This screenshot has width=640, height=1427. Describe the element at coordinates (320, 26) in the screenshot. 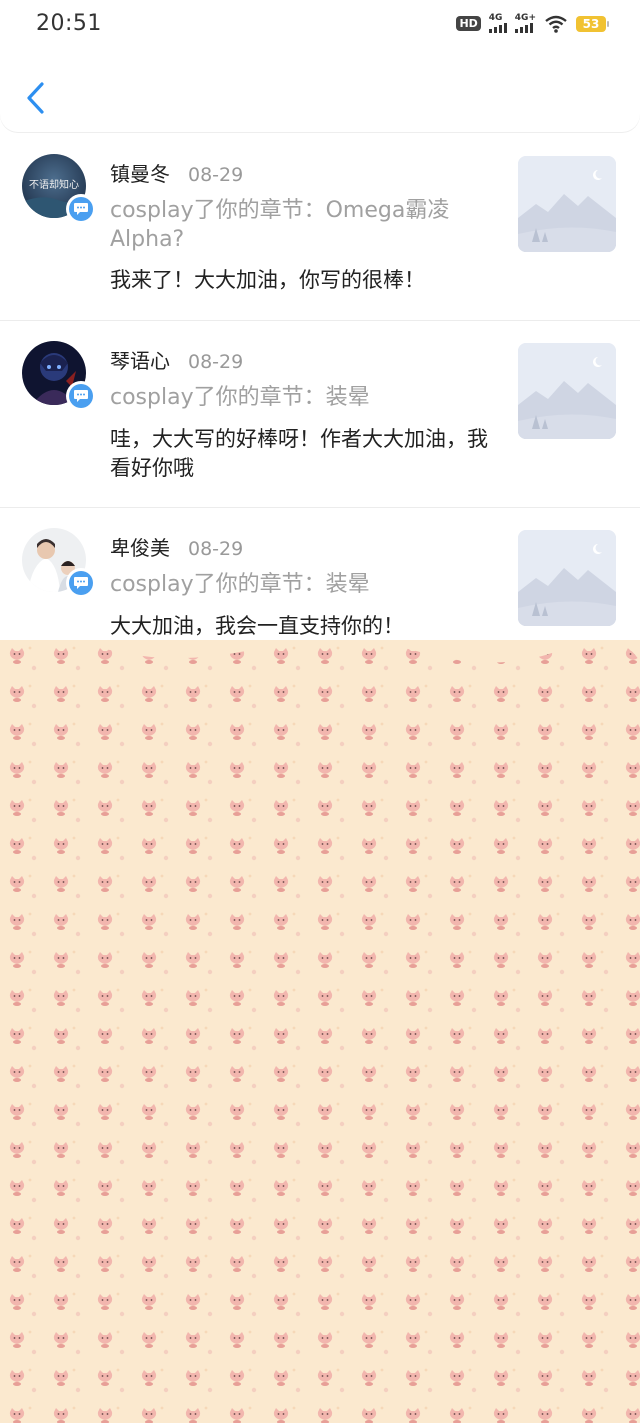

I see `status-bar: 20:51 HD 4G 4G+ 53` at that location.